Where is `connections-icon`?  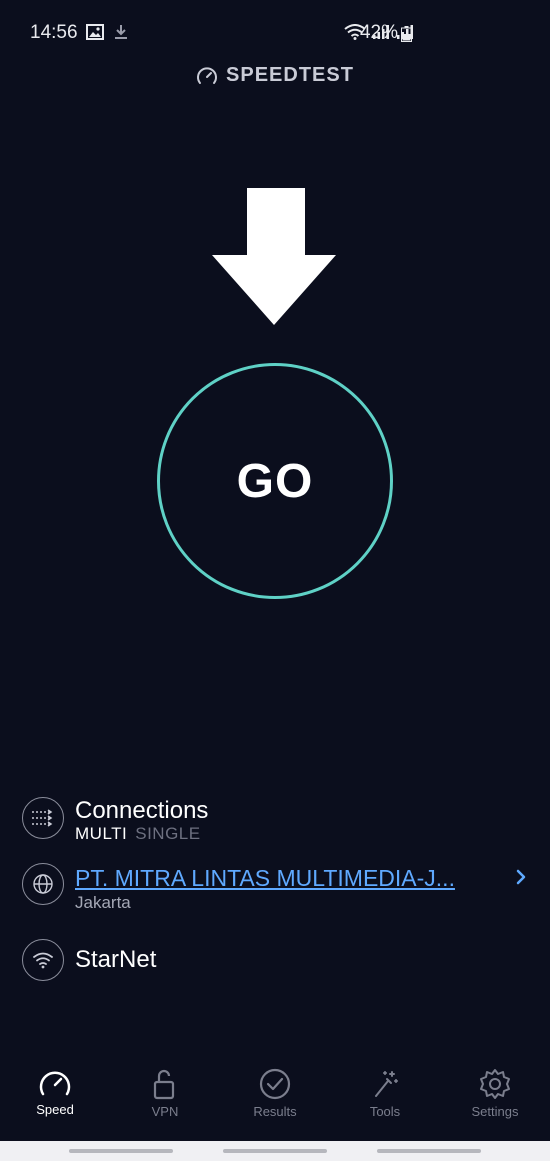
connections-icon is located at coordinates (43, 818).